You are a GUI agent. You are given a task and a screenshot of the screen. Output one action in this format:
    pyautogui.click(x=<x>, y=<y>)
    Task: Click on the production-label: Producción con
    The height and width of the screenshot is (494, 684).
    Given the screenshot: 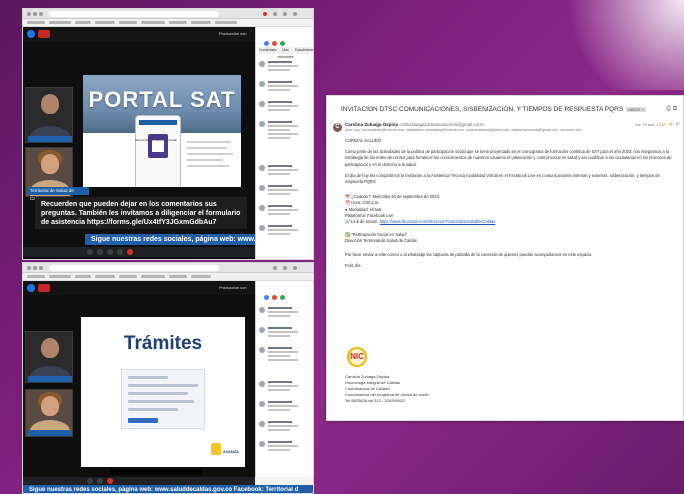 What is the action you would take?
    pyautogui.click(x=233, y=287)
    